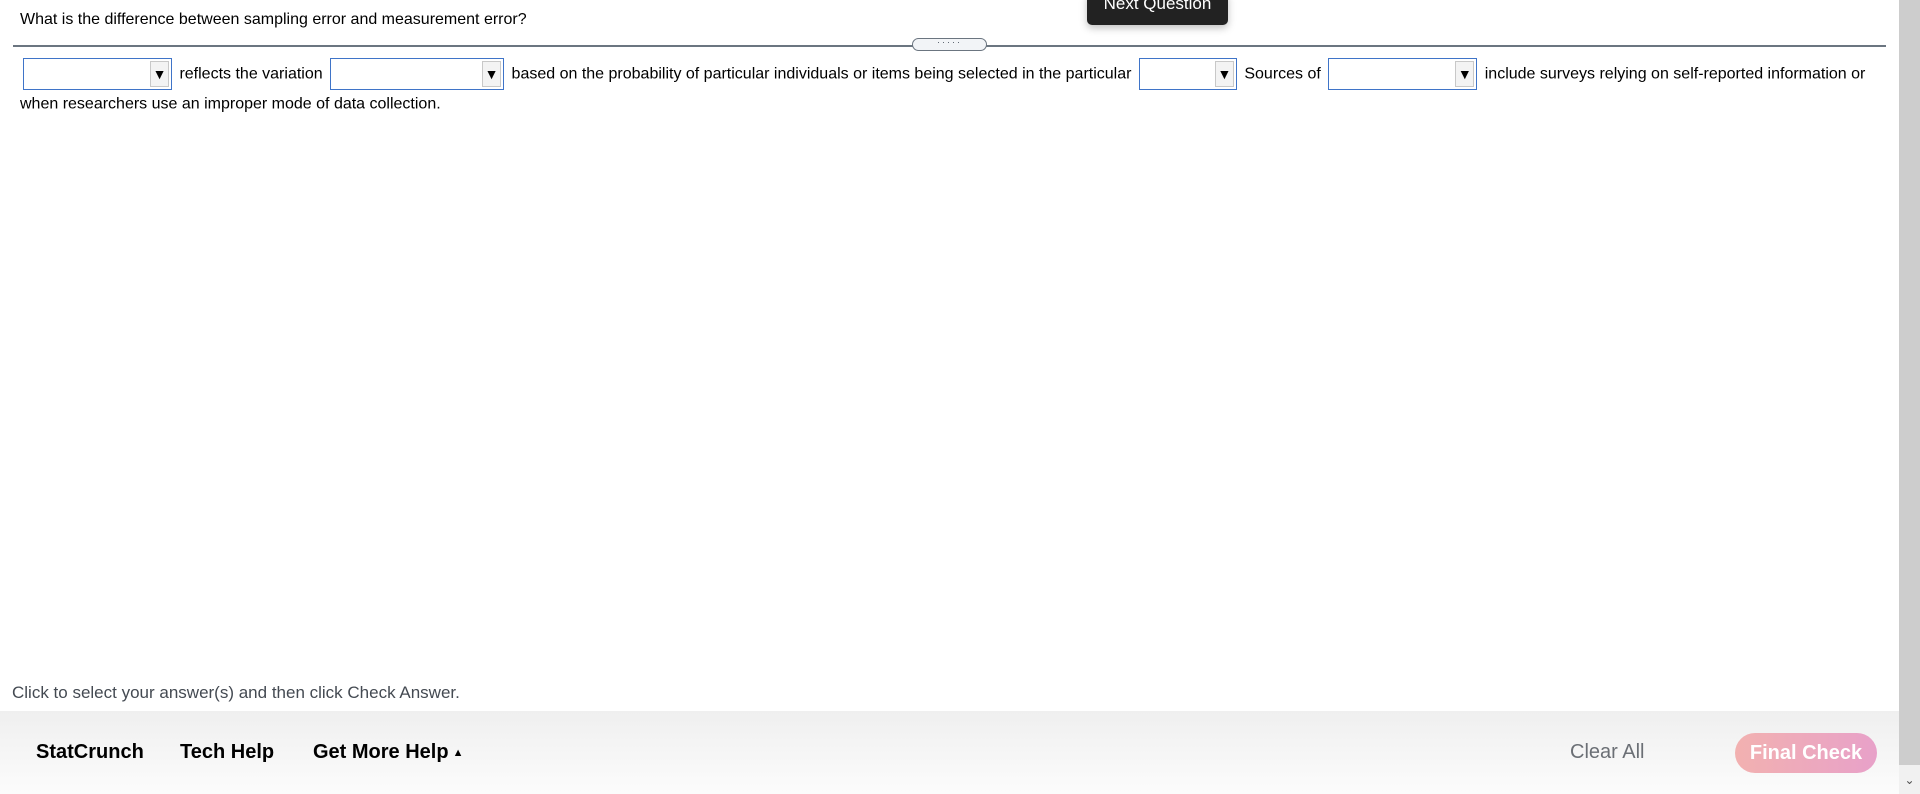 Image resolution: width=1920 pixels, height=794 pixels. What do you see at coordinates (97, 74) in the screenshot?
I see `answer-dropdown-1: ▼` at bounding box center [97, 74].